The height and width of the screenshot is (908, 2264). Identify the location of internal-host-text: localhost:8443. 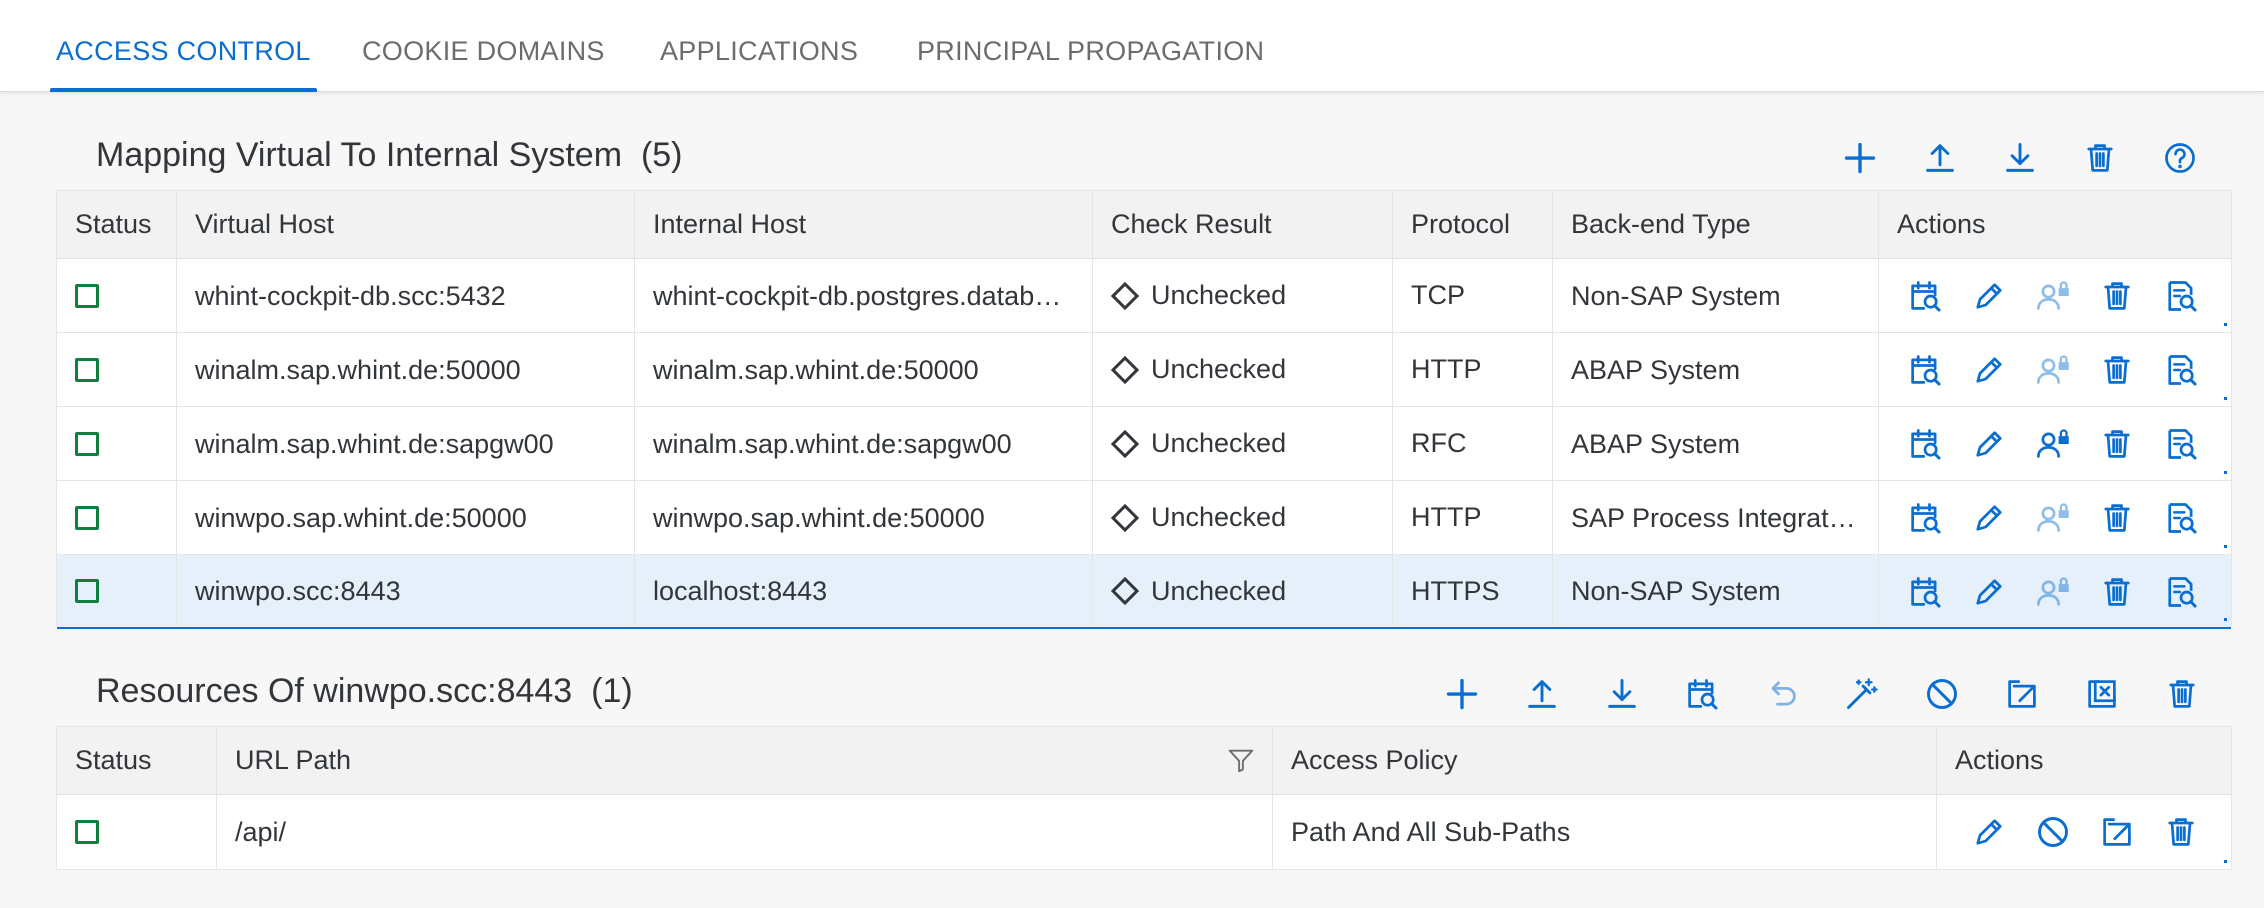
(740, 591).